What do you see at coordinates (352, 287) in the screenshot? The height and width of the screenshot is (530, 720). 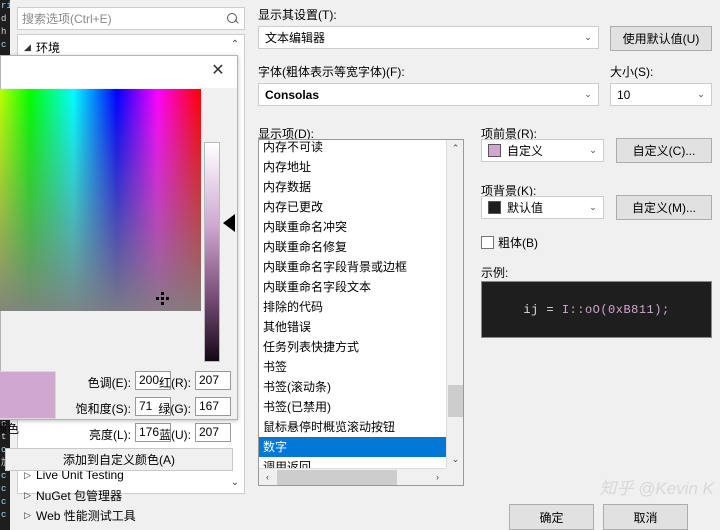 I see `display-item-row: 内联重命名字段文本` at bounding box center [352, 287].